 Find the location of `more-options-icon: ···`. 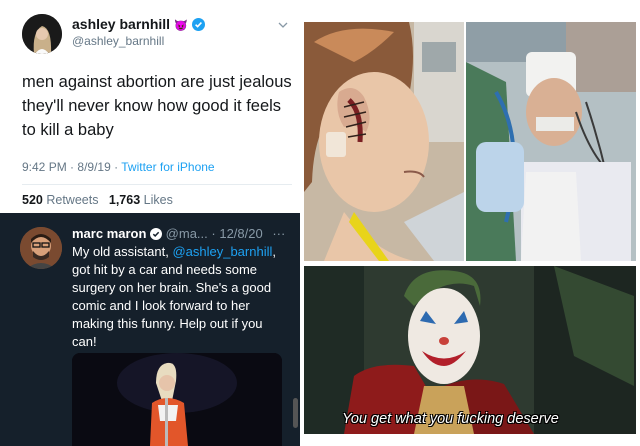

more-options-icon: ··· is located at coordinates (278, 233).